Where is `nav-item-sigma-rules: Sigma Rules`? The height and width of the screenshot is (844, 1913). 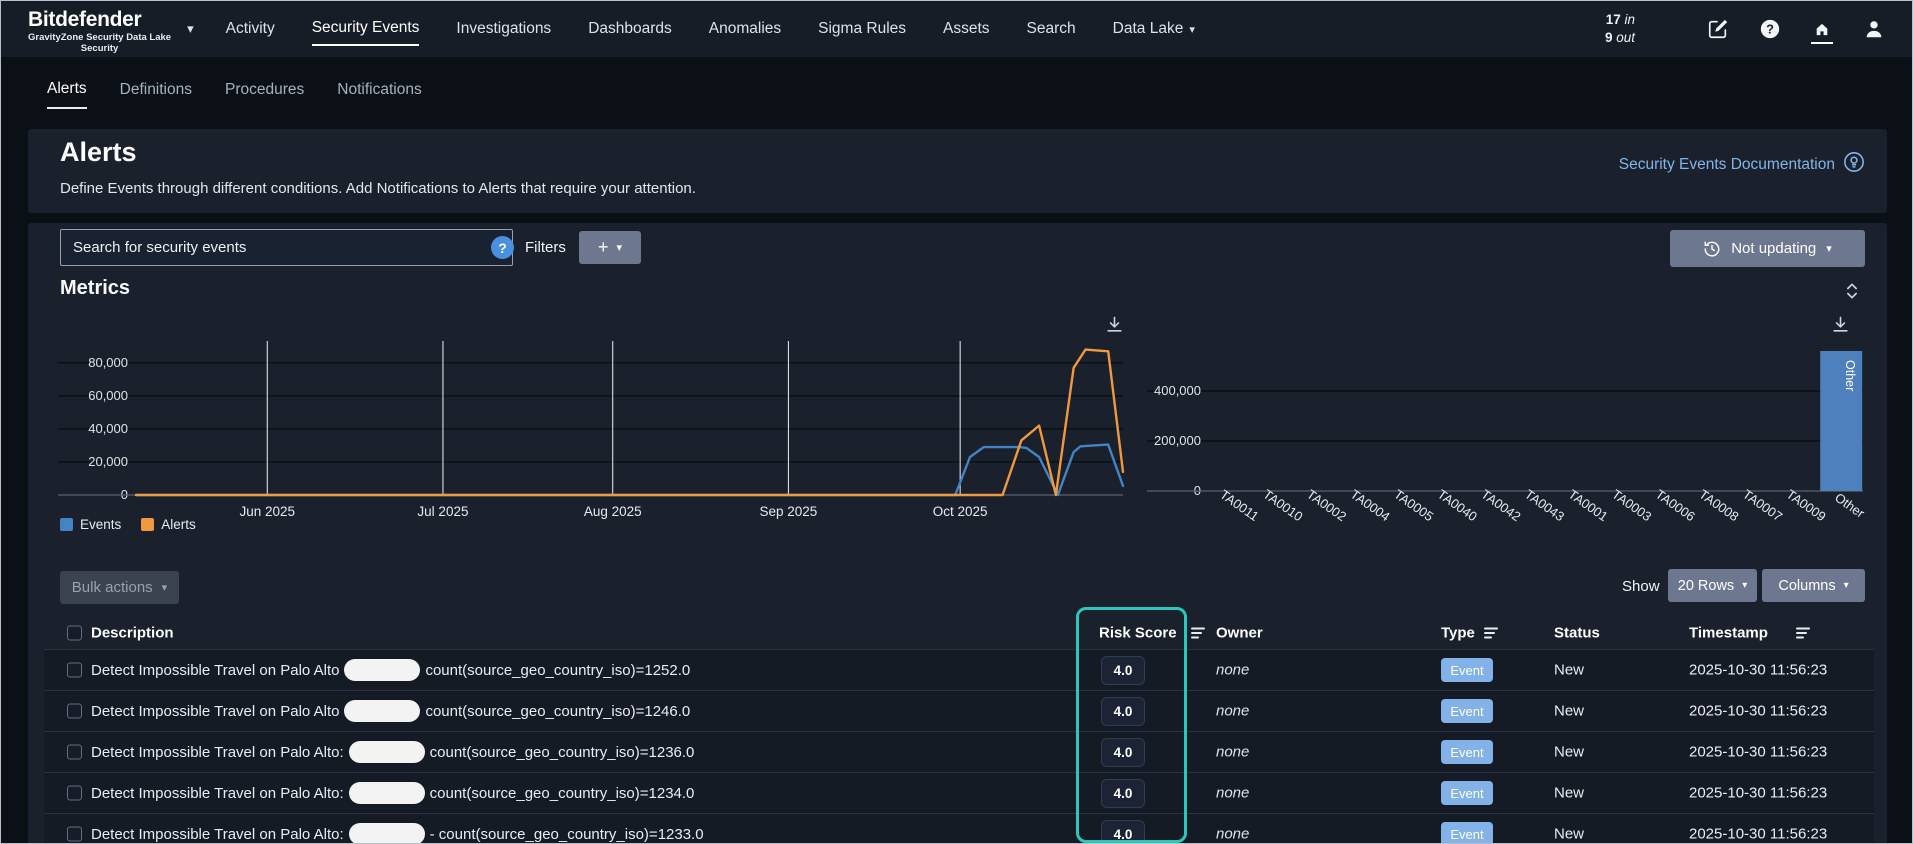
nav-item-sigma-rules: Sigma Rules is located at coordinates (862, 29).